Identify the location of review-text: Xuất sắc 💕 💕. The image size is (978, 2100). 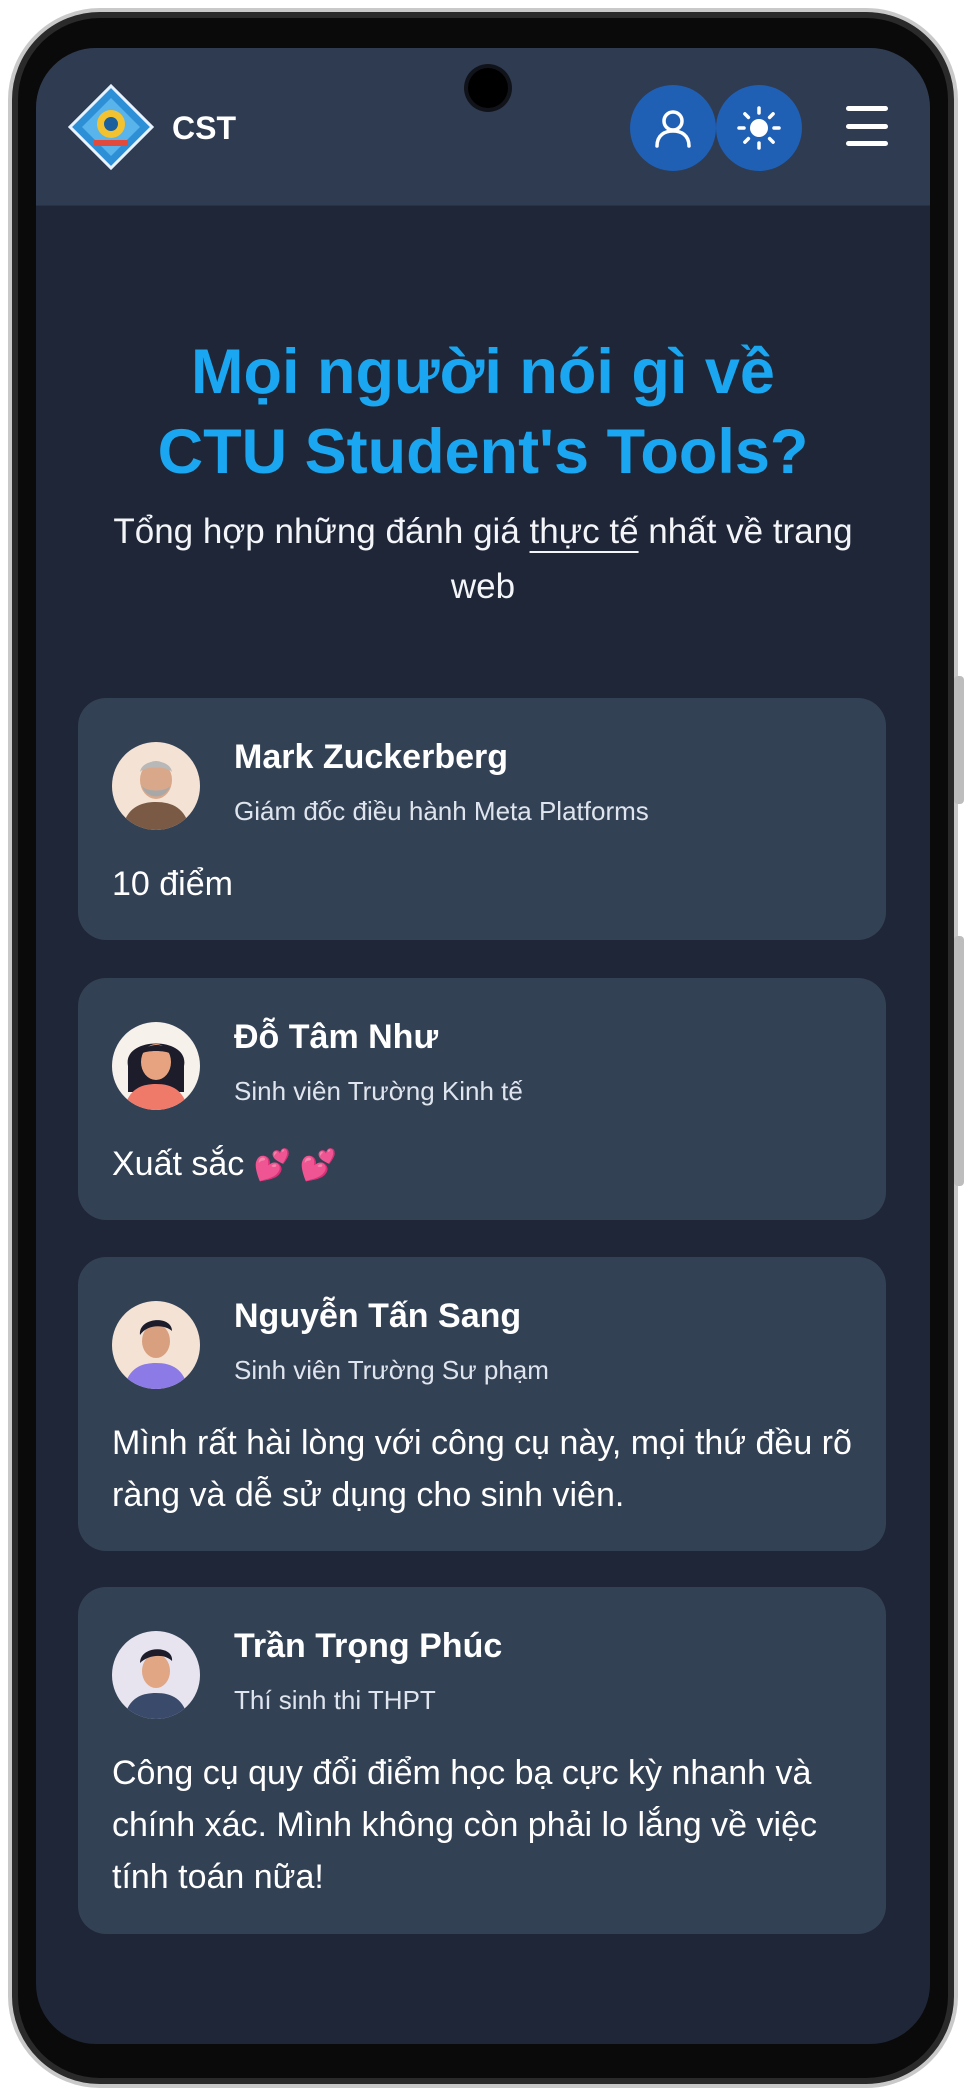
(224, 1164).